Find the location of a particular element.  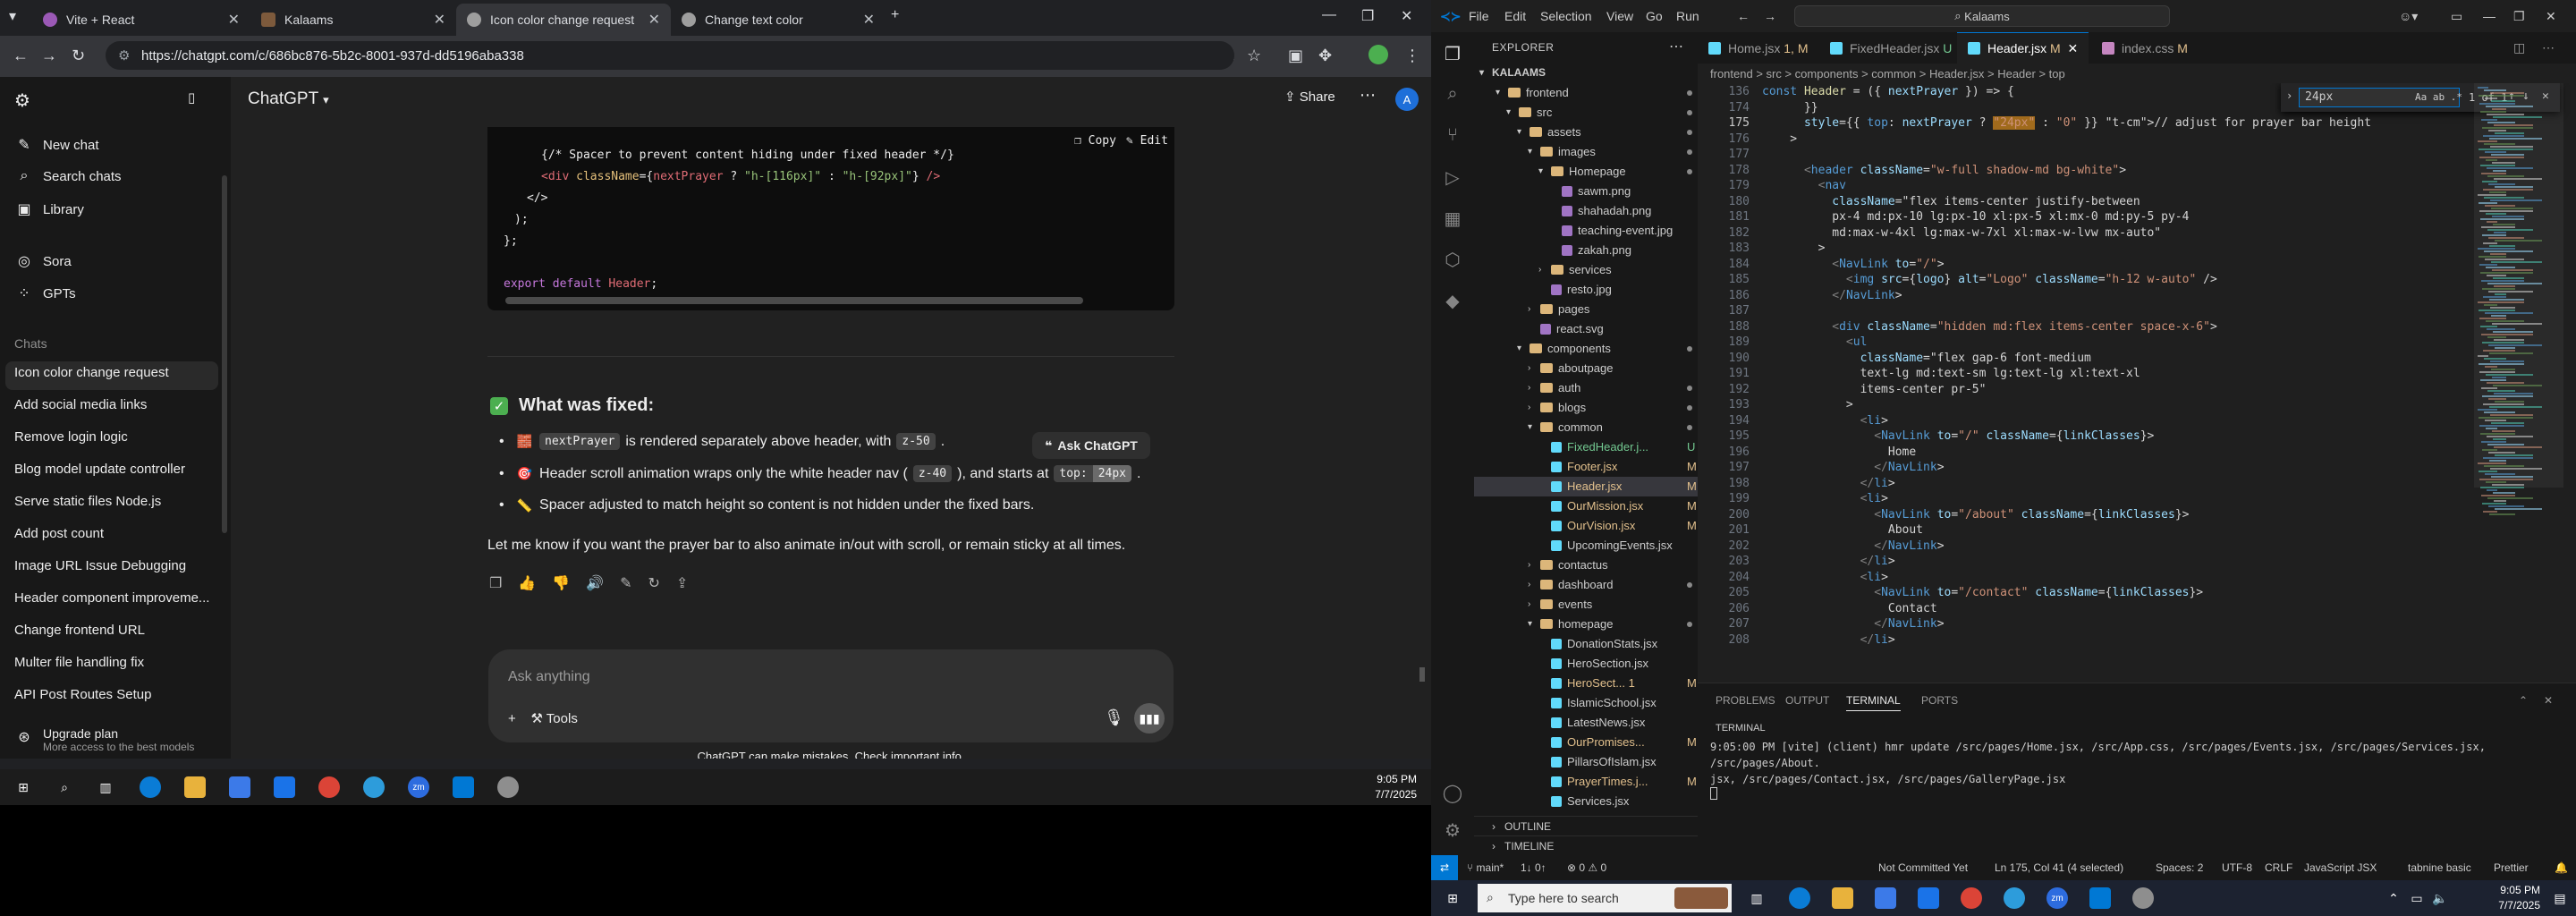

prompt-input: Ask anything is located at coordinates (549, 677).